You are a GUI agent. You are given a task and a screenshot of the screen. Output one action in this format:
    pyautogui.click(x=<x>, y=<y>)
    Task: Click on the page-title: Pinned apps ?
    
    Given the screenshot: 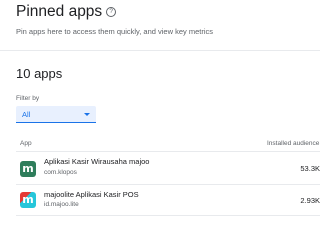 What is the action you would take?
    pyautogui.click(x=66, y=12)
    